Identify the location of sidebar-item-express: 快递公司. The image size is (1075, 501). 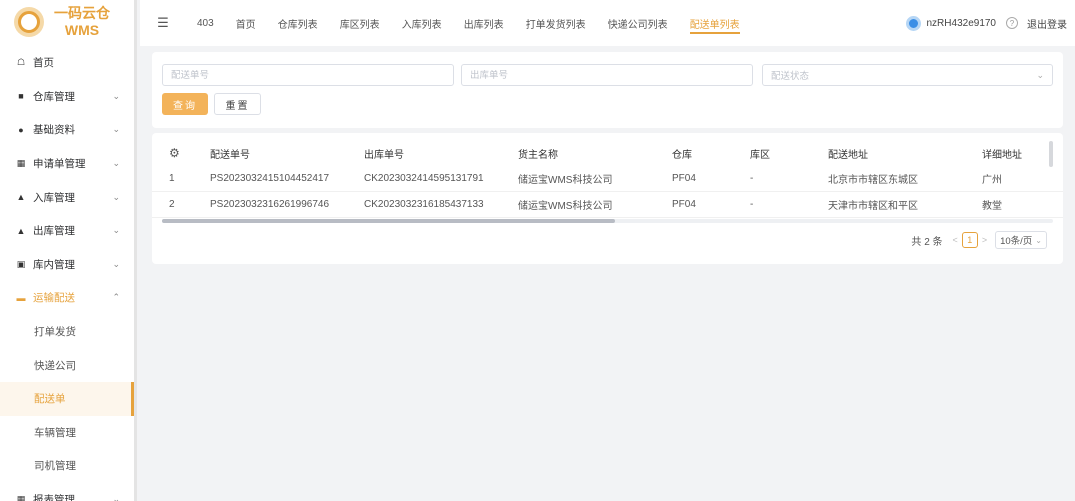
(67, 365).